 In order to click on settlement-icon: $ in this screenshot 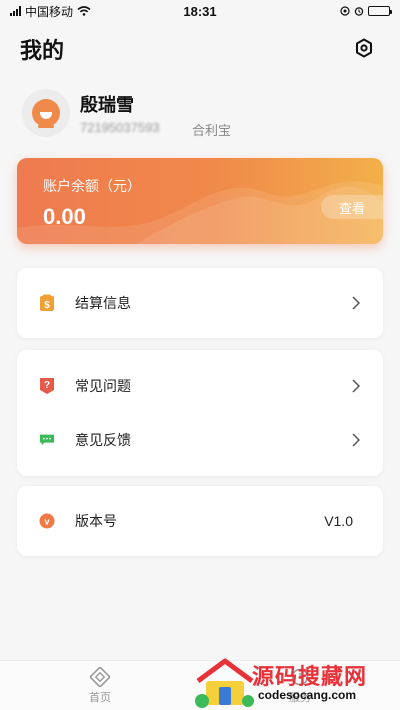, I will do `click(47, 302)`.